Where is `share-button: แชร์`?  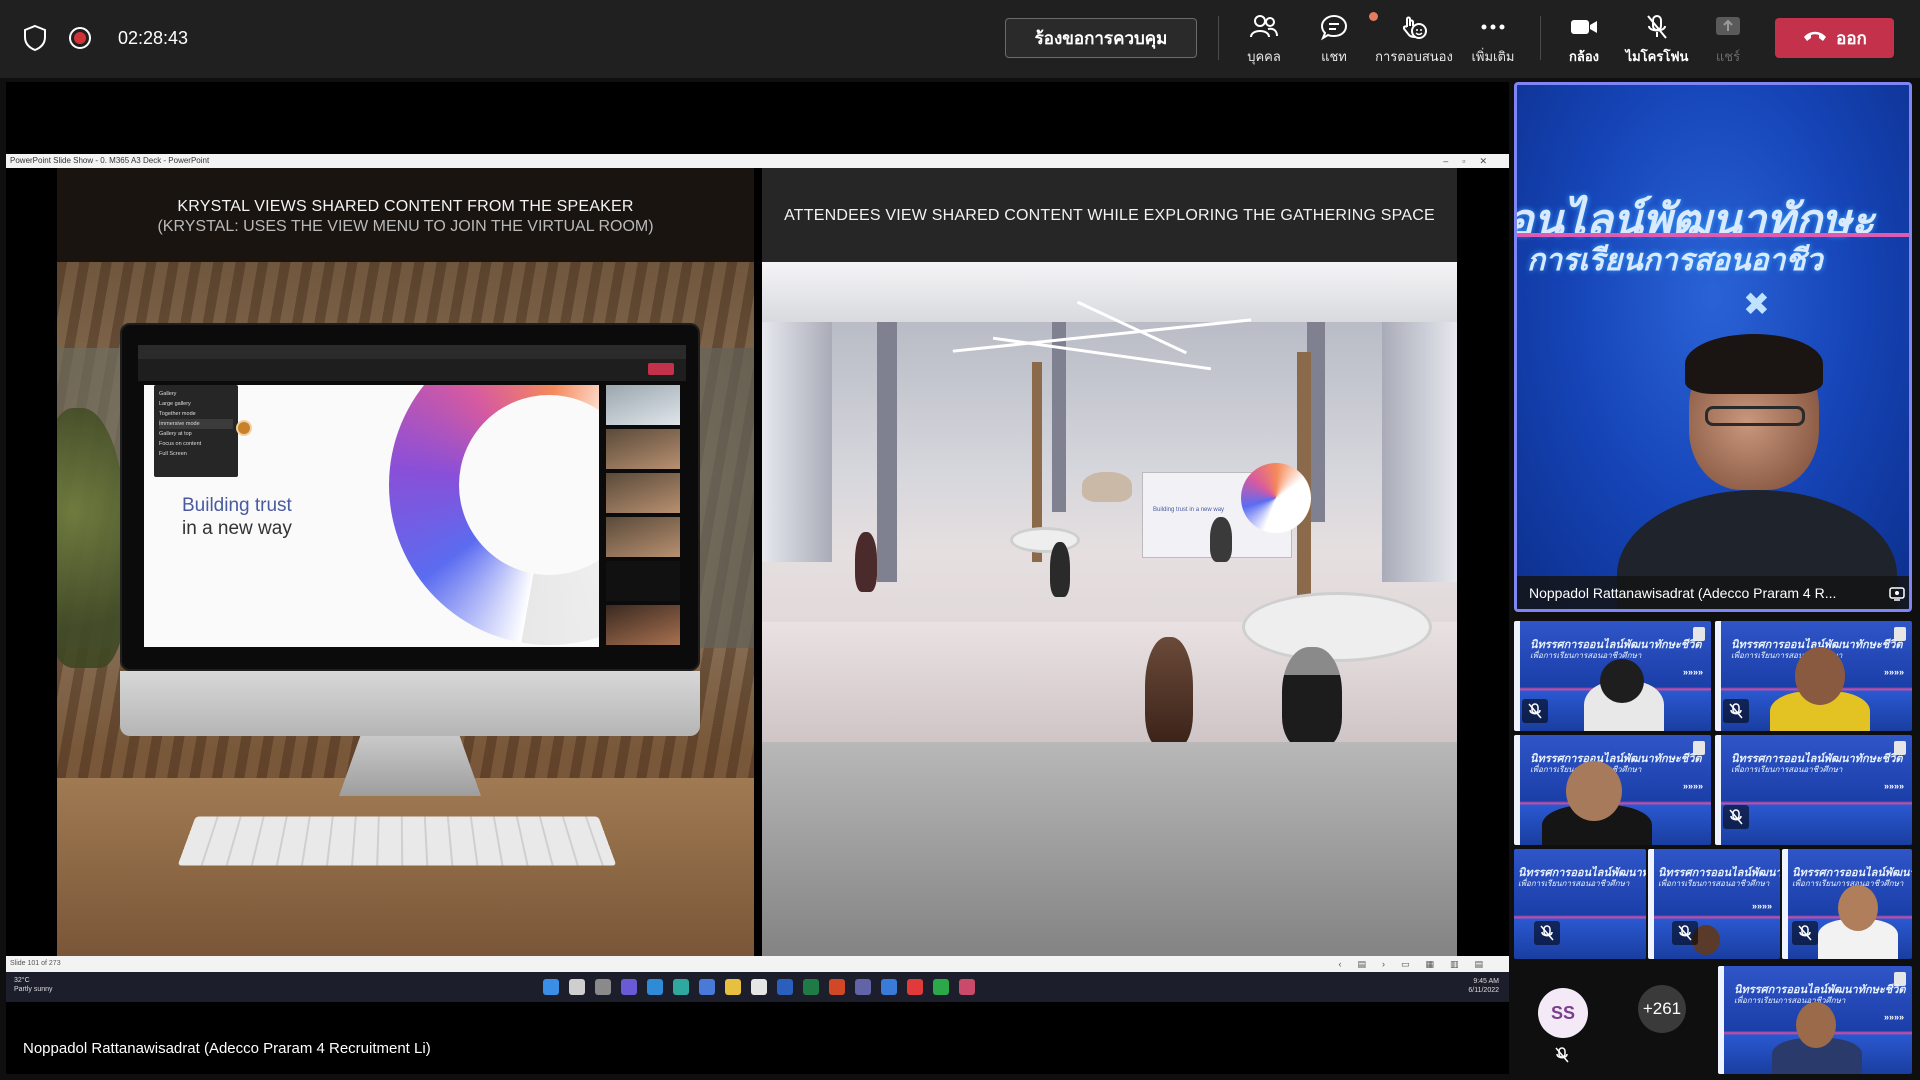
share-button: แชร์ is located at coordinates (1728, 40).